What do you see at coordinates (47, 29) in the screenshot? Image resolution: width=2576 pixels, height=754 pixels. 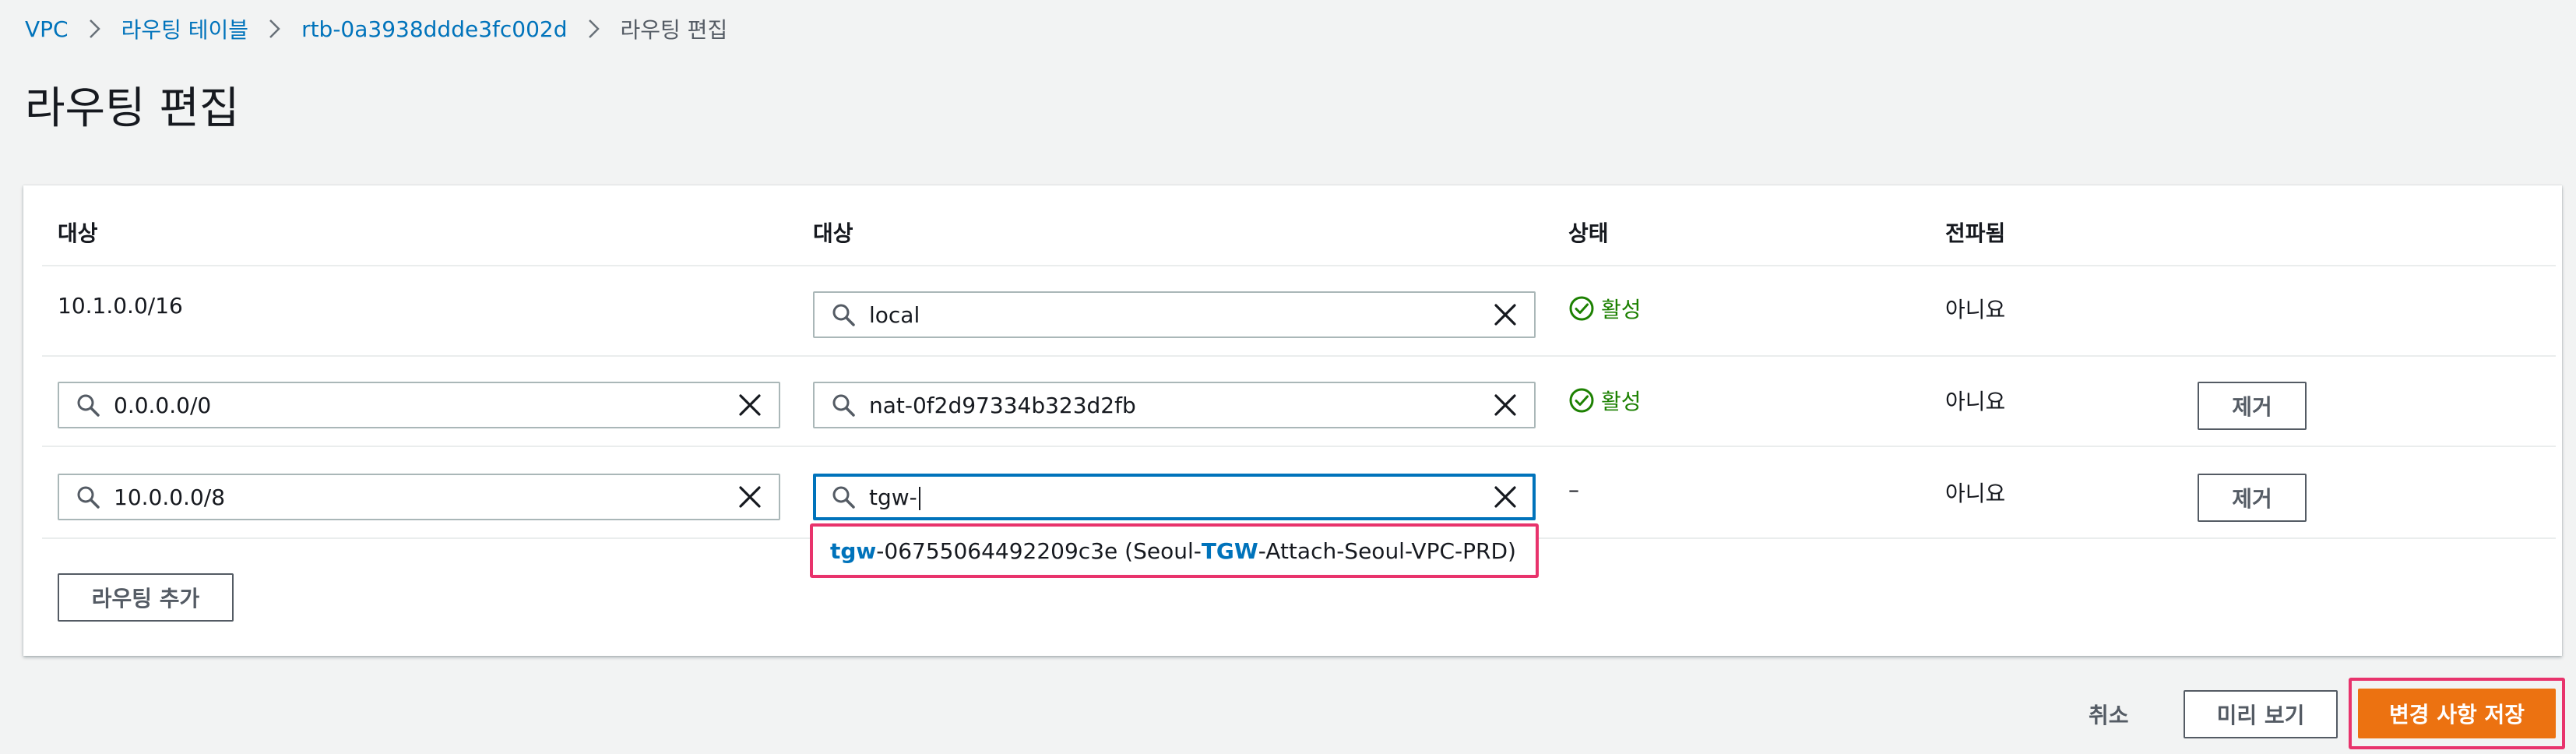 I see `breadcrumb-vpc: VPC` at bounding box center [47, 29].